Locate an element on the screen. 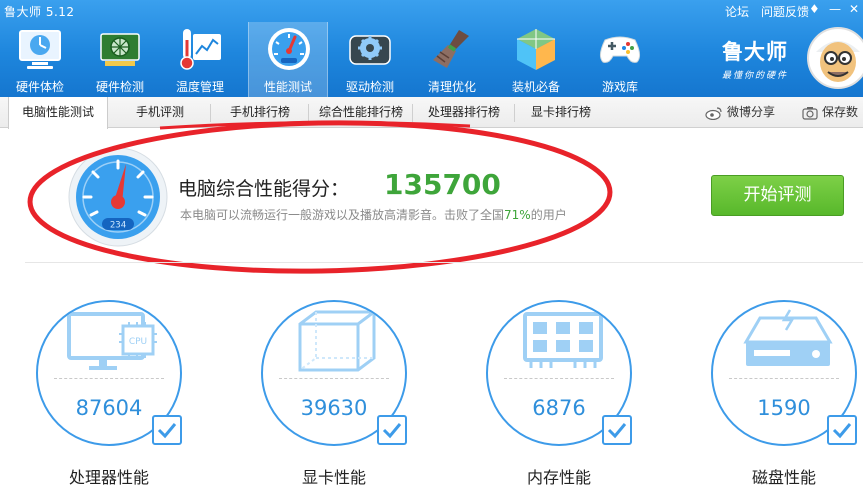 This screenshot has width=863, height=487. tool-driver-detect: 驱动检测 is located at coordinates (370, 59).